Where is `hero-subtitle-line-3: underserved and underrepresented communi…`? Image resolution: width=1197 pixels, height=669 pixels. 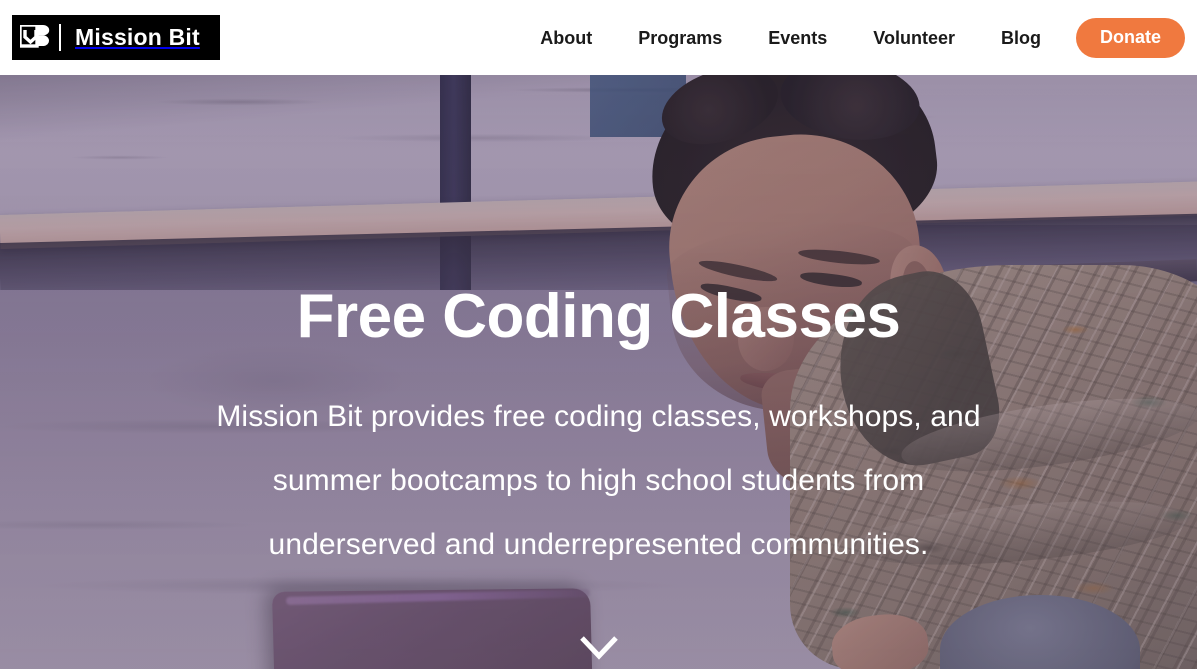 hero-subtitle-line-3: underserved and underrepresented communi… is located at coordinates (598, 545).